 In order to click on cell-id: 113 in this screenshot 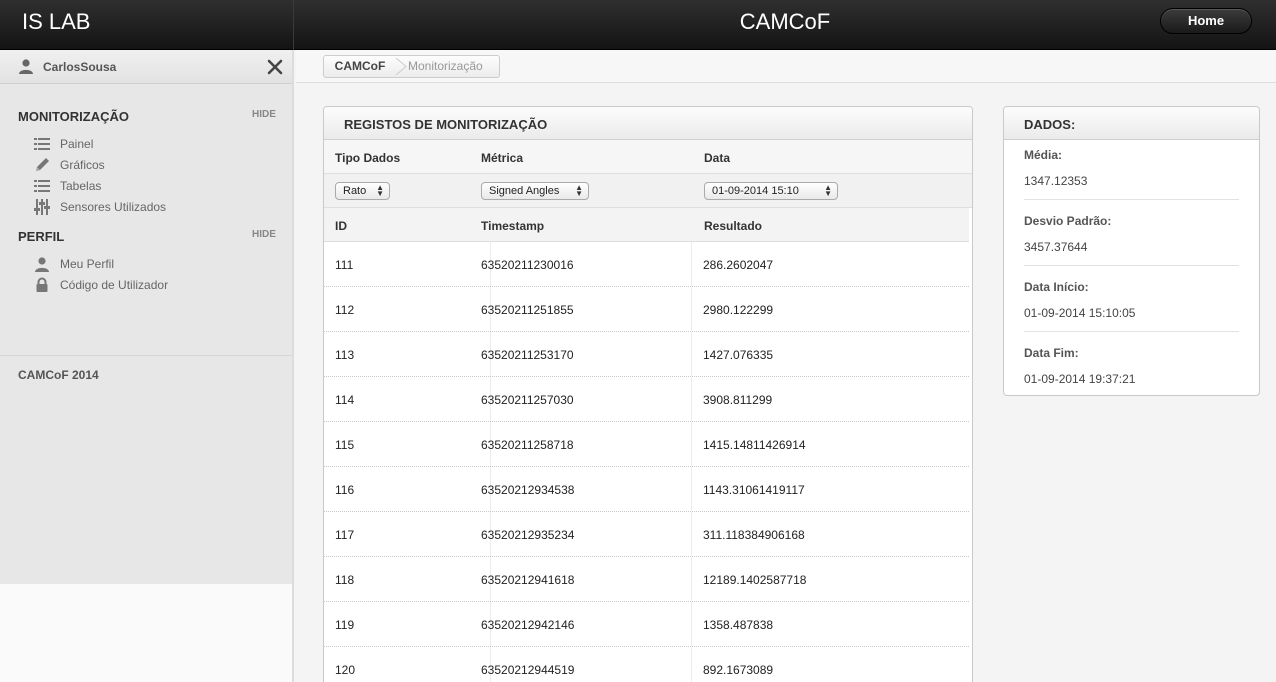, I will do `click(345, 355)`.